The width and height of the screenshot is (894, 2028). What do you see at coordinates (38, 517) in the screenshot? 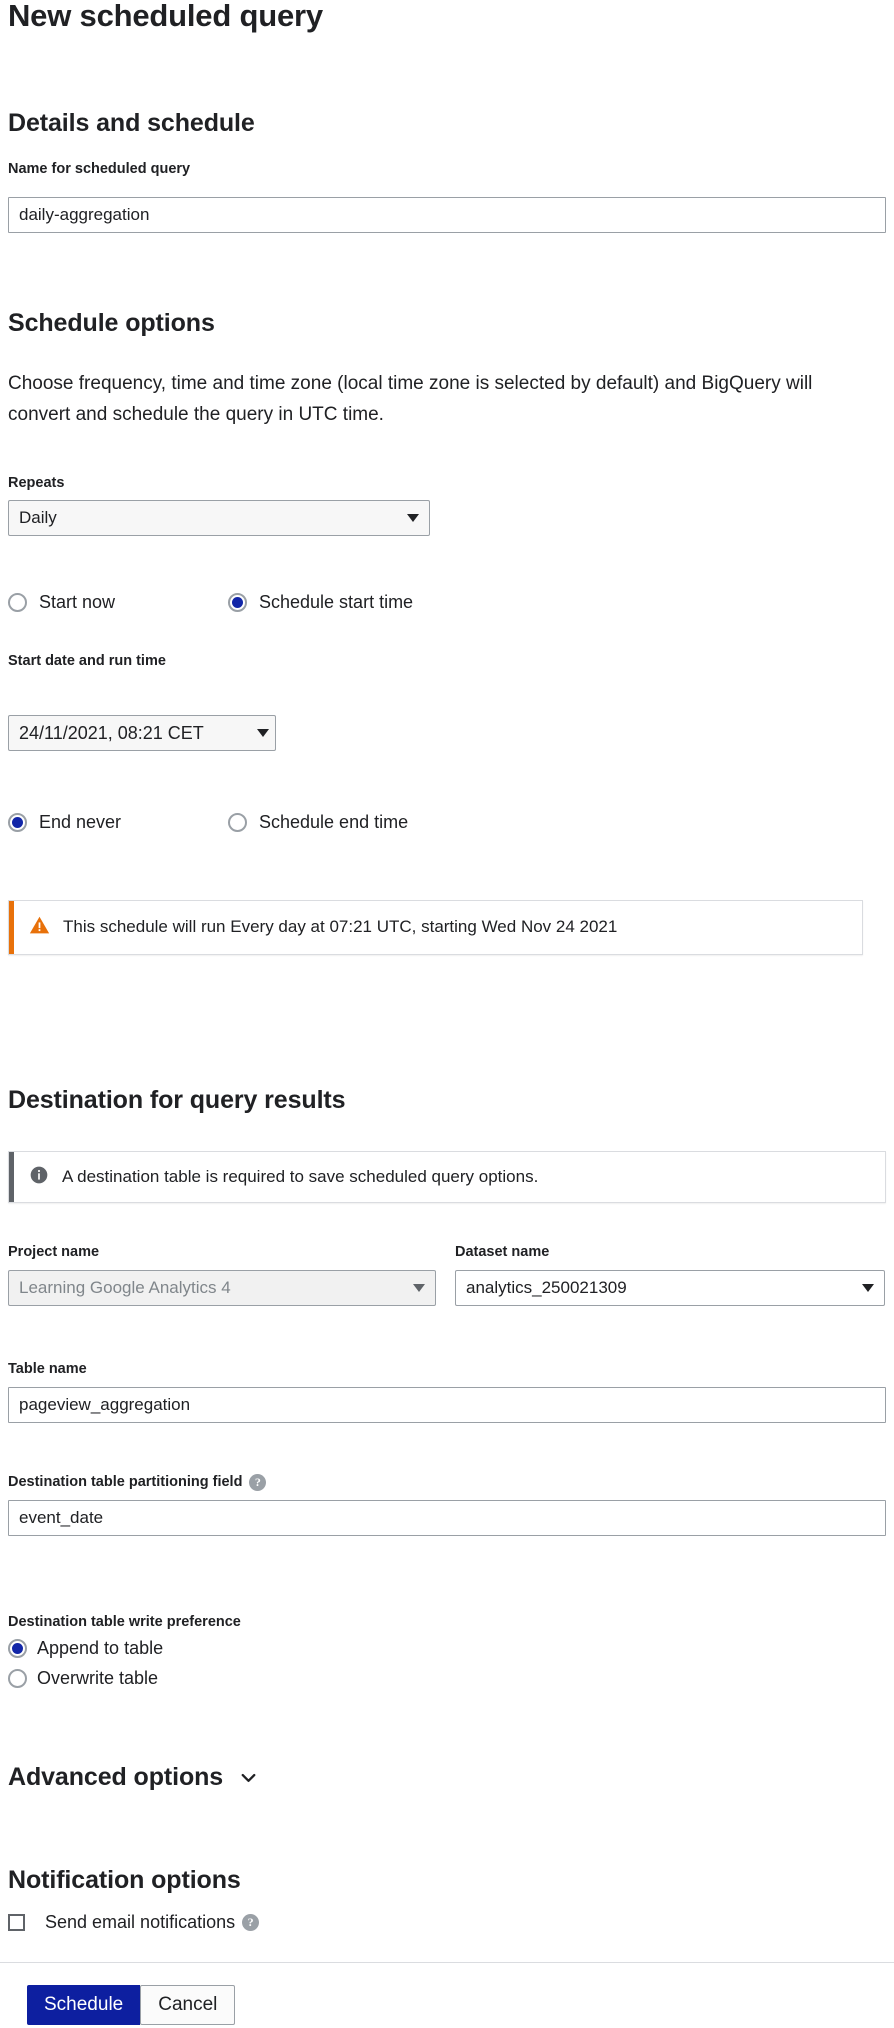
I see `repeats-selected-value: Daily` at bounding box center [38, 517].